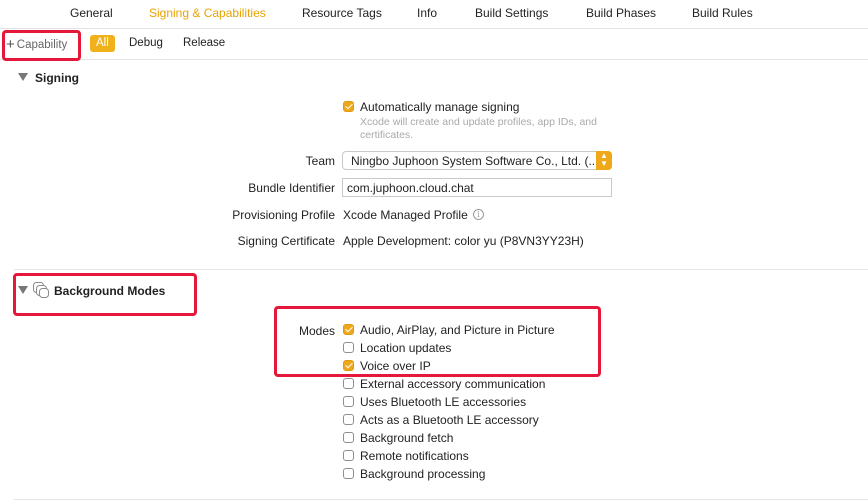 The image size is (868, 504). Describe the element at coordinates (477, 187) in the screenshot. I see `bundle-identifier-field: com.juphoon.cloud.chat` at that location.